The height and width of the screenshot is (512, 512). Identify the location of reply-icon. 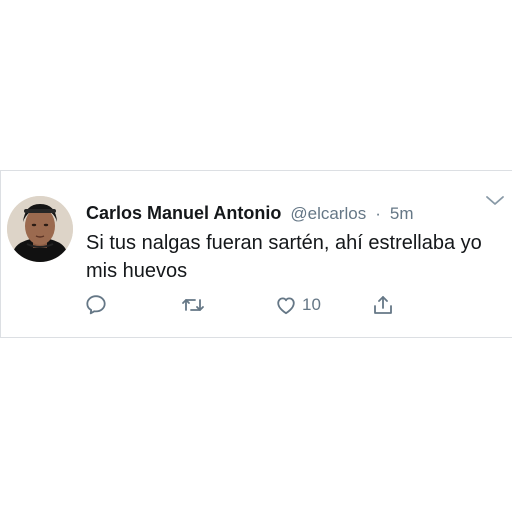
(96, 305).